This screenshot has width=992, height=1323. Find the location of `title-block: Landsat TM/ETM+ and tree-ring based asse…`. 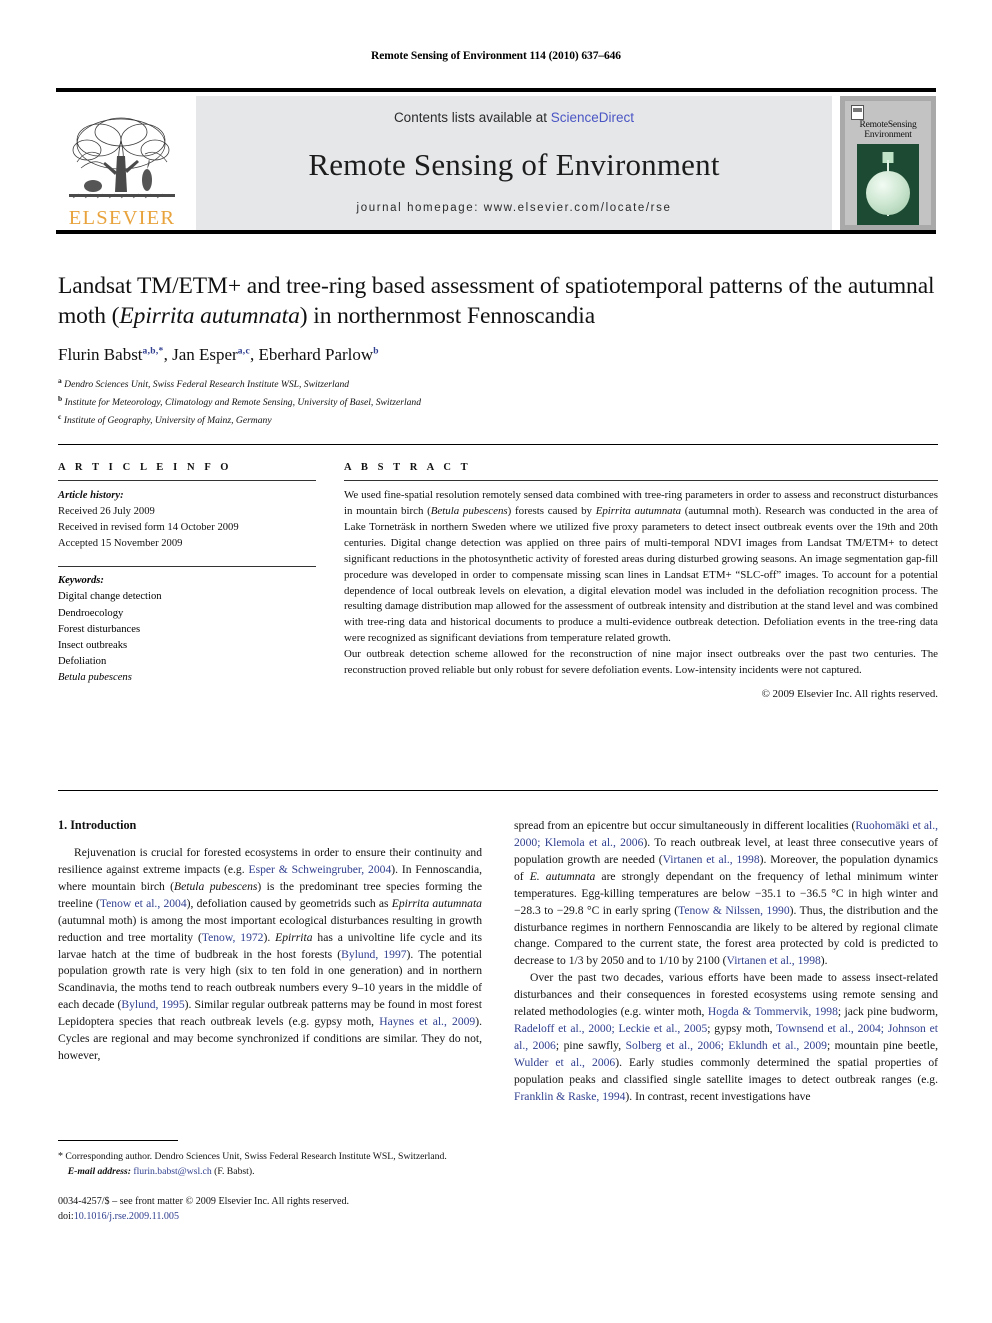

title-block: Landsat TM/ETM+ and tree-ring based asse… is located at coordinates (498, 350).